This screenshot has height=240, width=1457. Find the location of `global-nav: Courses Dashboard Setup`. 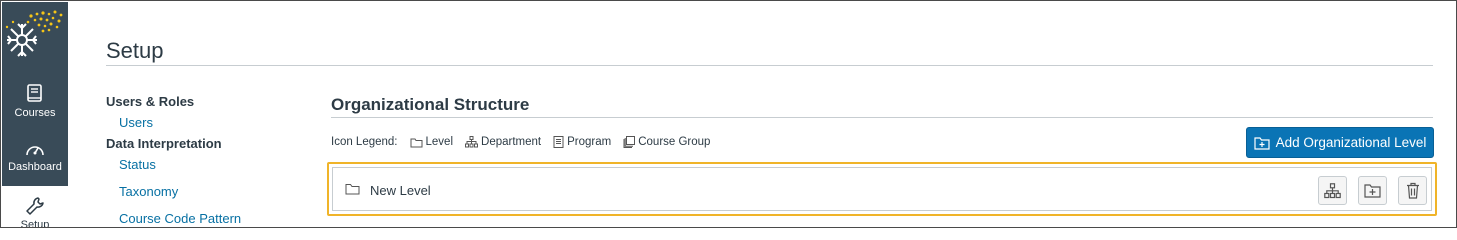

global-nav: Courses Dashboard Setup is located at coordinates (35, 115).